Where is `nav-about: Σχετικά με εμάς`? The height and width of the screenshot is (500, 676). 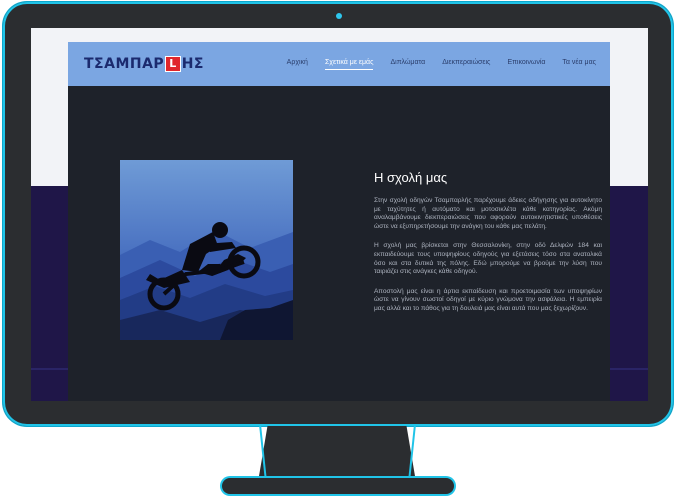
nav-about: Σχετικά με εμάς is located at coordinates (349, 64).